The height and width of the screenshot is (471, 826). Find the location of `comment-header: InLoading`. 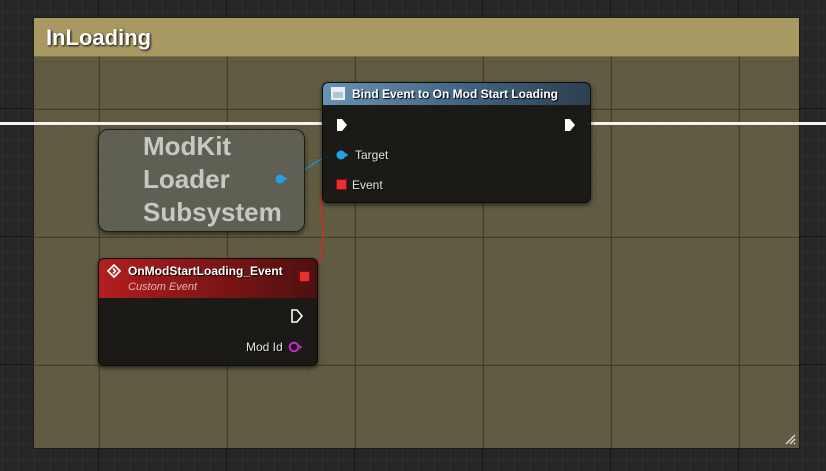

comment-header: InLoading is located at coordinates (416, 37).